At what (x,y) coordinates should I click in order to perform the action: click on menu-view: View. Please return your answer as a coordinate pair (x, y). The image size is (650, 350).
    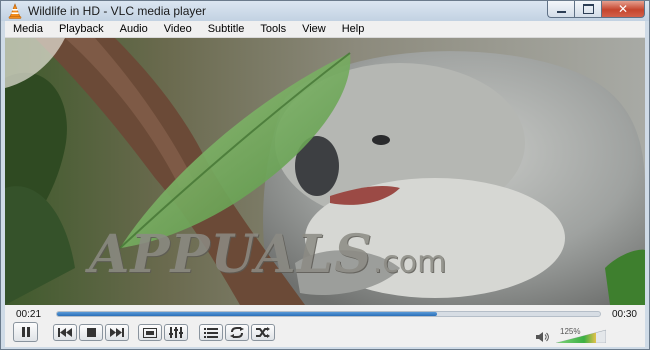
    Looking at the image, I should click on (314, 29).